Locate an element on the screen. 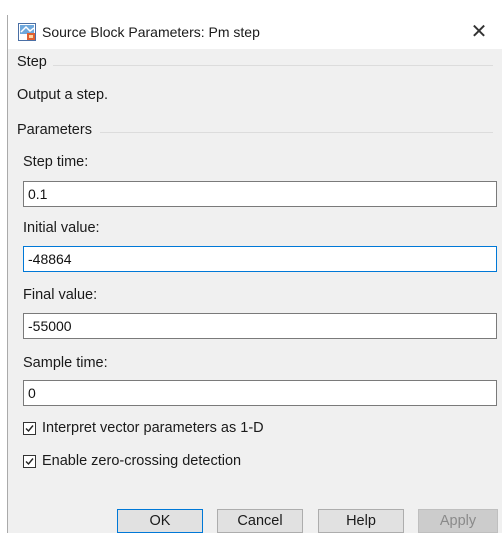 The height and width of the screenshot is (533, 502). parameters-group-divider is located at coordinates (296, 132).